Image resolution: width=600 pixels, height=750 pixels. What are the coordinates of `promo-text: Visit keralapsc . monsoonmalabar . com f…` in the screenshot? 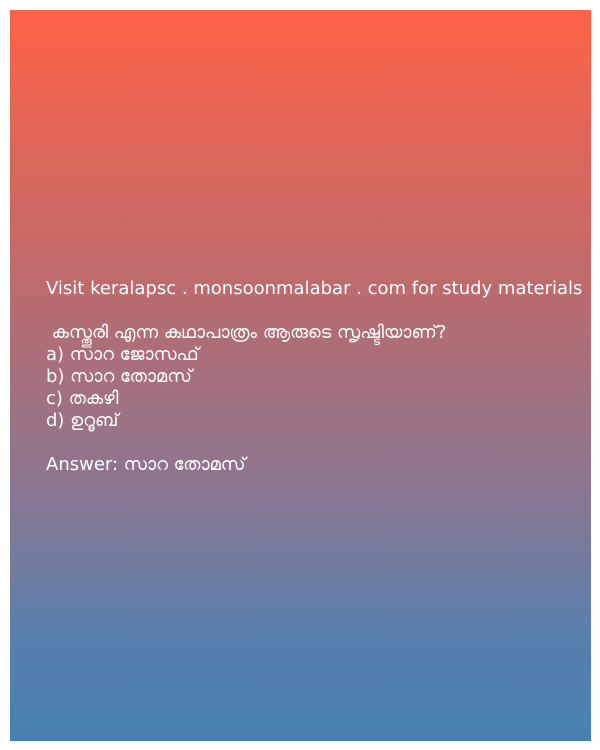 It's located at (314, 288).